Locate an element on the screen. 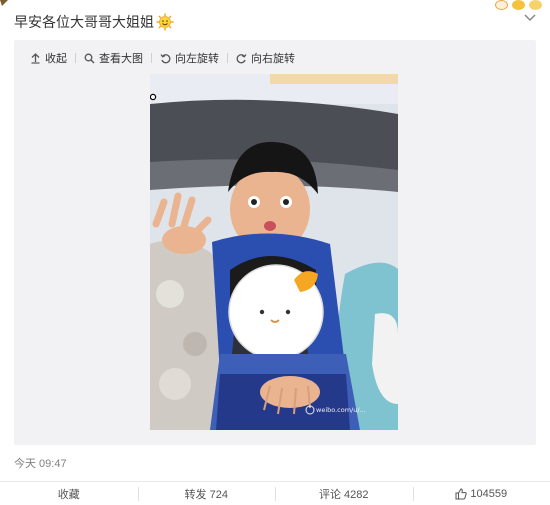 The width and height of the screenshot is (550, 505). corner-decoration is located at coordinates (4, 3).